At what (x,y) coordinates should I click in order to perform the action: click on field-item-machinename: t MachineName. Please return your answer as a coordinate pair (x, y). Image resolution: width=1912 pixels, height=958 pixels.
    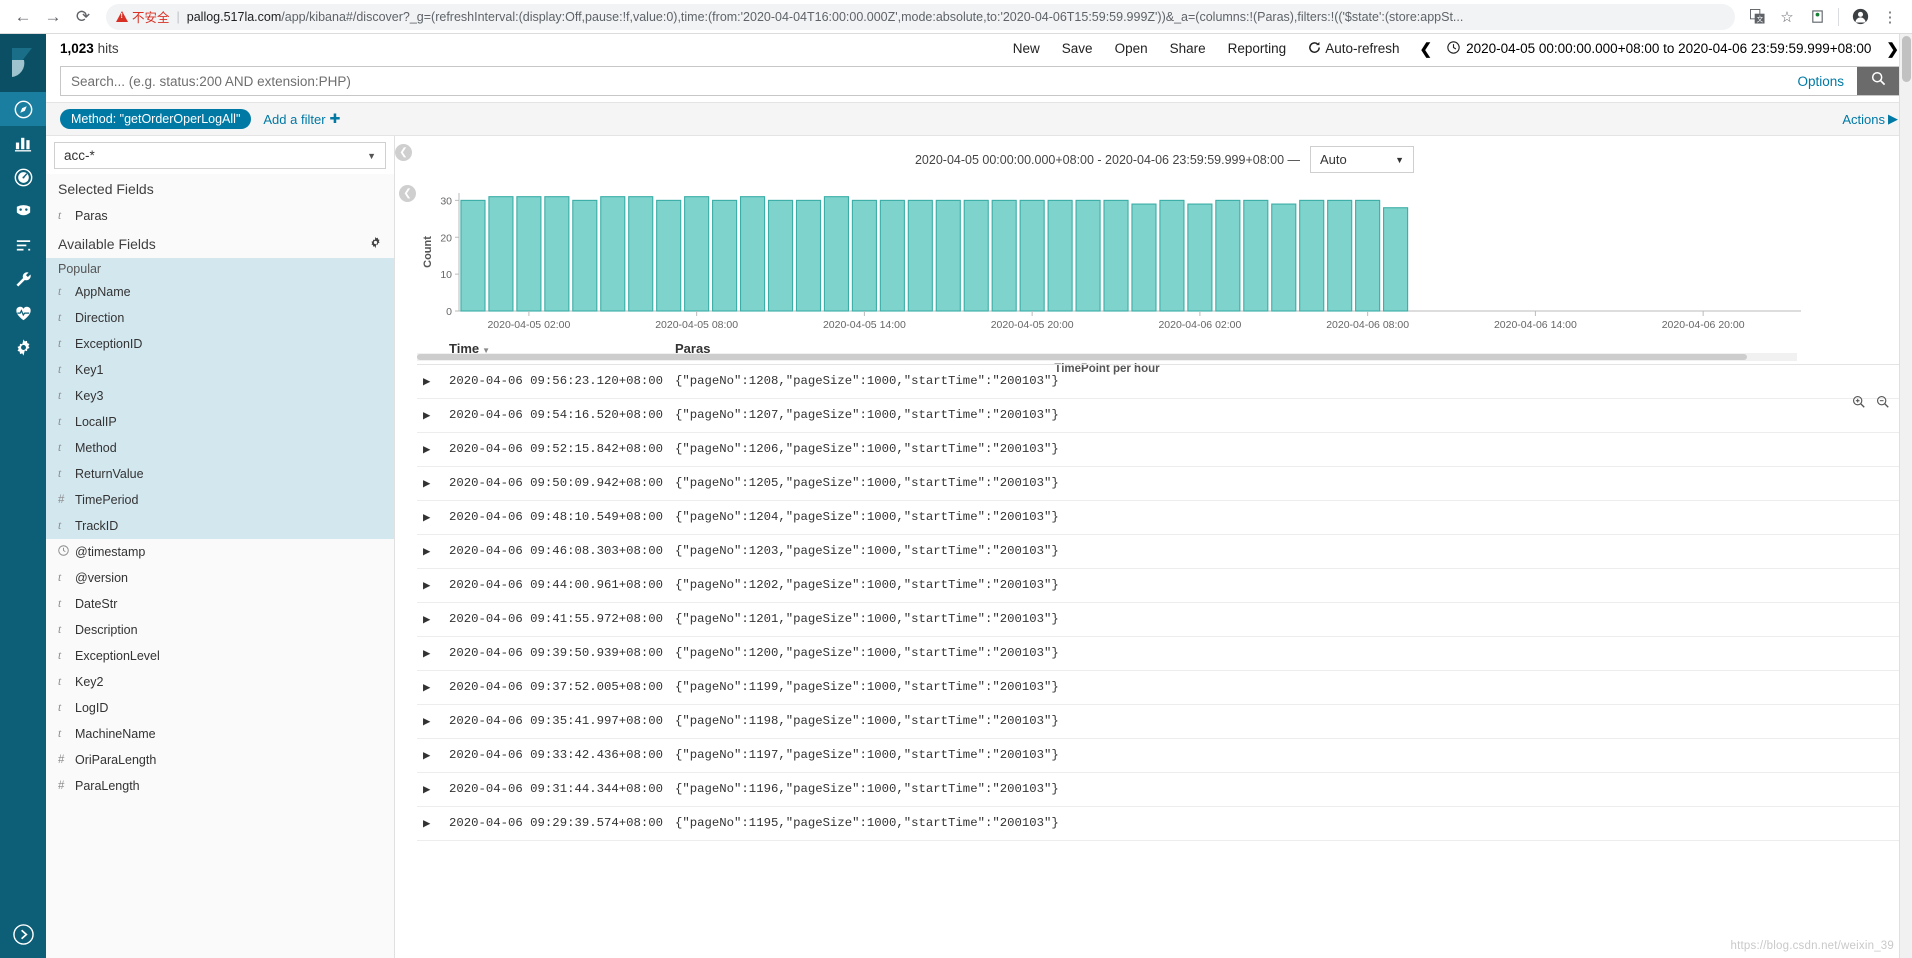
    Looking at the image, I should click on (220, 734).